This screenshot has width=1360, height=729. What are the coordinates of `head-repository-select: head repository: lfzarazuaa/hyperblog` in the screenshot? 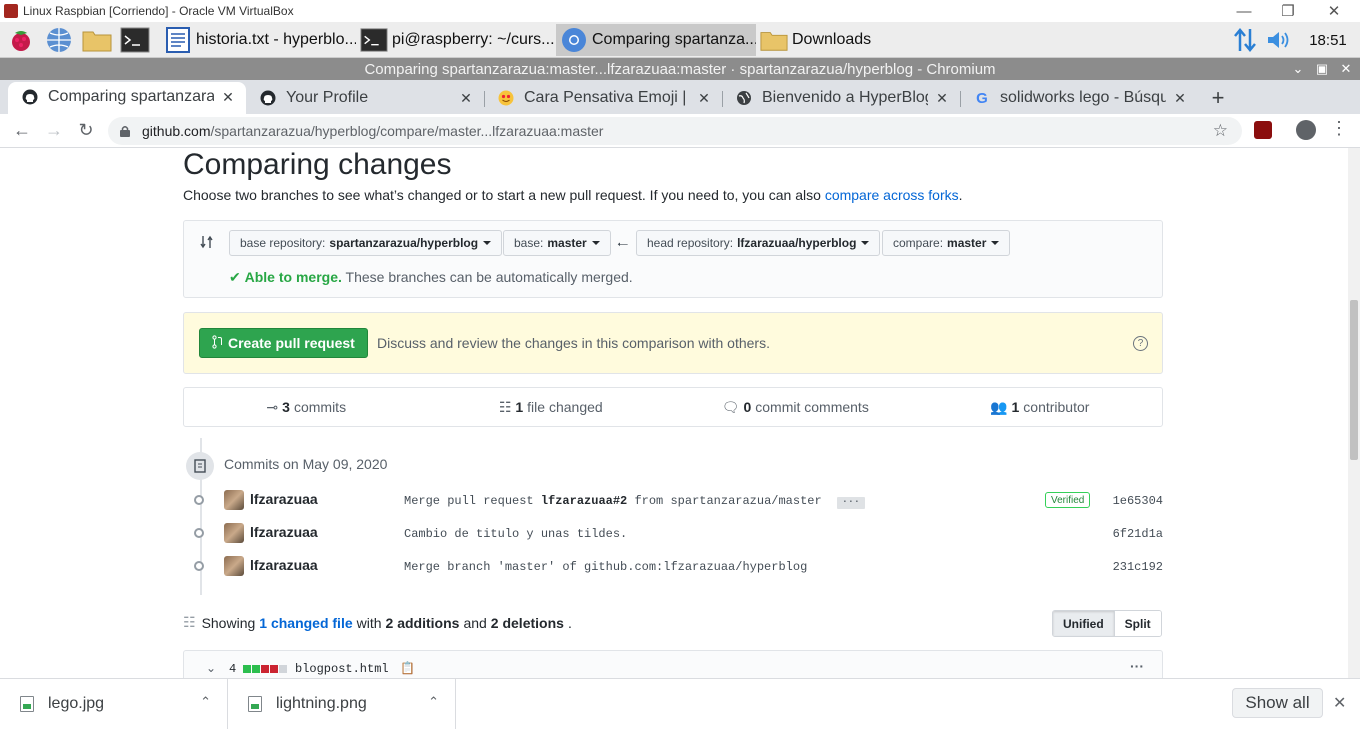 It's located at (758, 243).